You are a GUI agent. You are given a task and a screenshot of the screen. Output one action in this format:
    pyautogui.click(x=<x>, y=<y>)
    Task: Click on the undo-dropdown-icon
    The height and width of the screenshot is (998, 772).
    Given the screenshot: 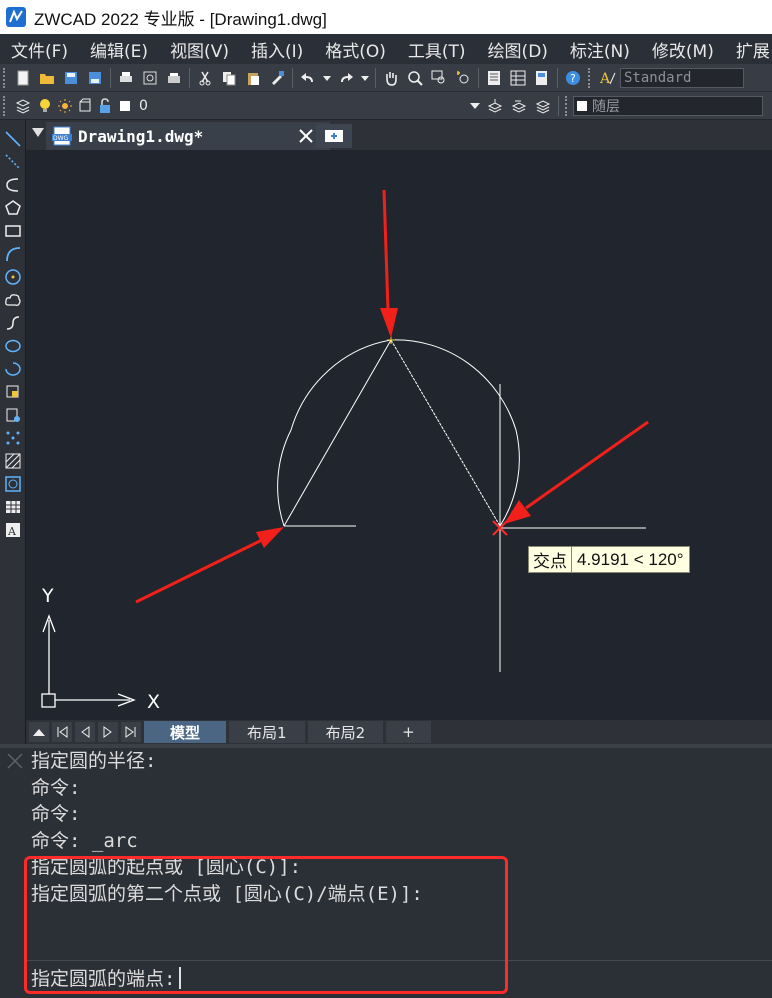 What is the action you would take?
    pyautogui.click(x=327, y=78)
    